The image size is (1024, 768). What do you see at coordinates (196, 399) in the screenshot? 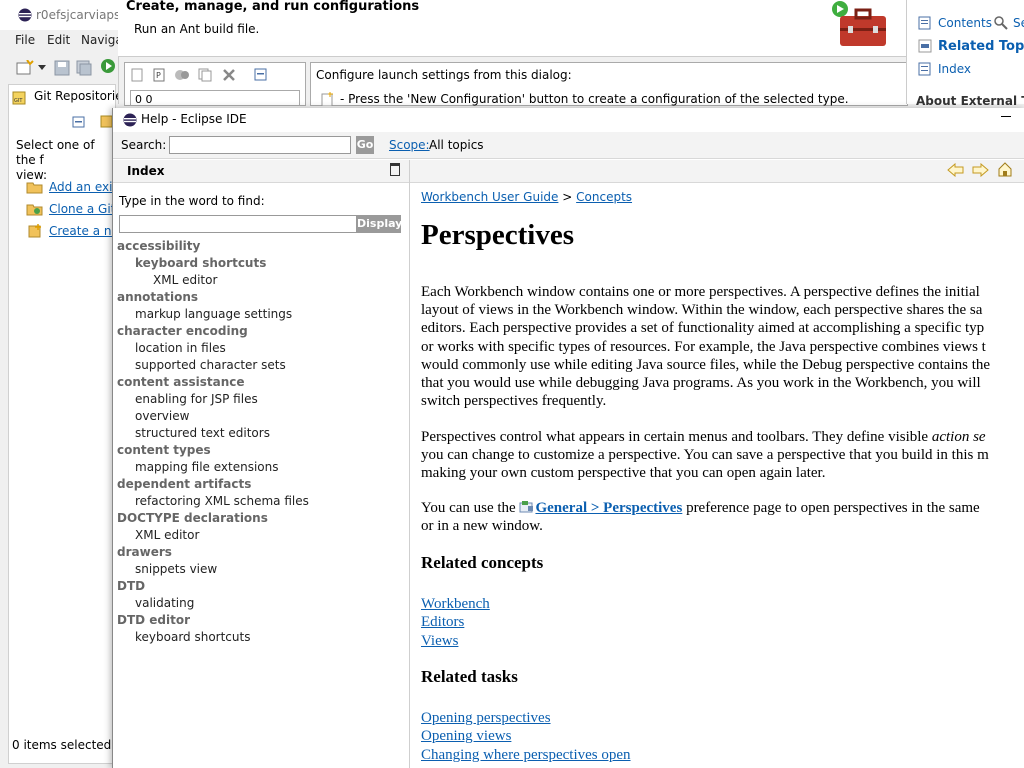
I see `index-subentry: enabling for JSP files` at bounding box center [196, 399].